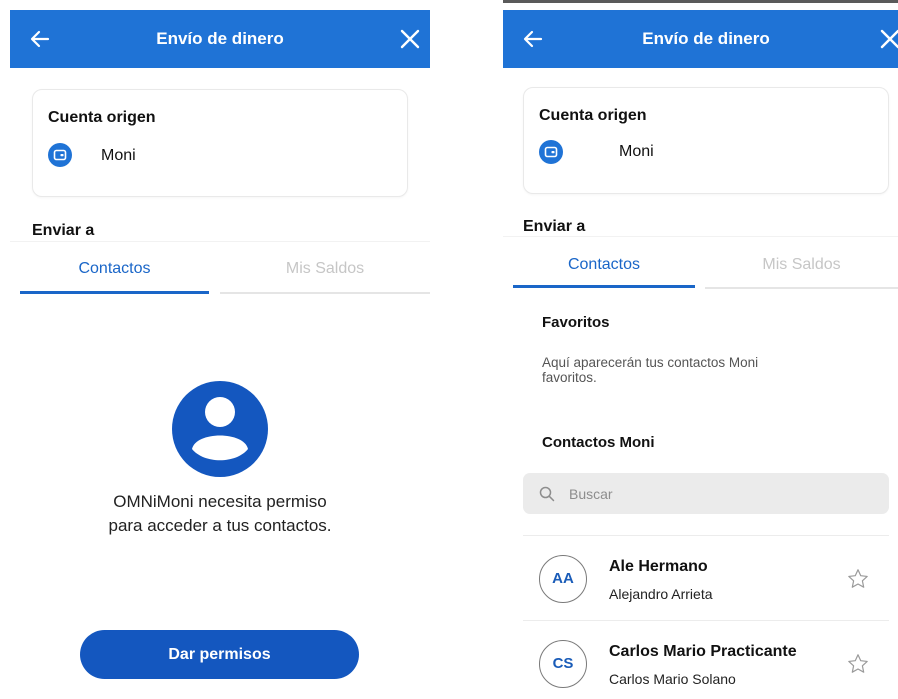 This screenshot has height=699, width=898. What do you see at coordinates (220, 501) in the screenshot?
I see `permission-message-line1: OMNiMoni necesita permiso` at bounding box center [220, 501].